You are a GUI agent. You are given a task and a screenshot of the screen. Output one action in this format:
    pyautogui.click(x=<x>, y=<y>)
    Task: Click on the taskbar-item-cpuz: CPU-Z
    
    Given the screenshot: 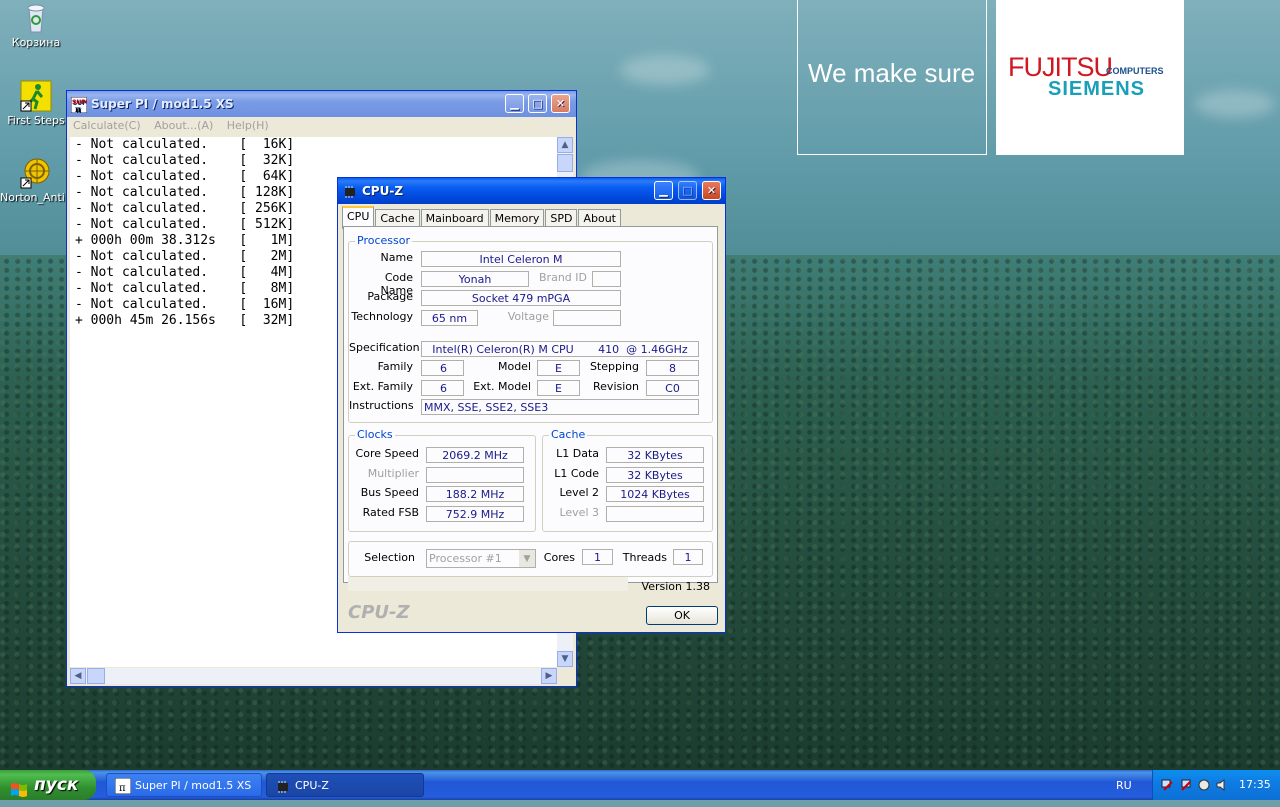 What is the action you would take?
    pyautogui.click(x=345, y=785)
    